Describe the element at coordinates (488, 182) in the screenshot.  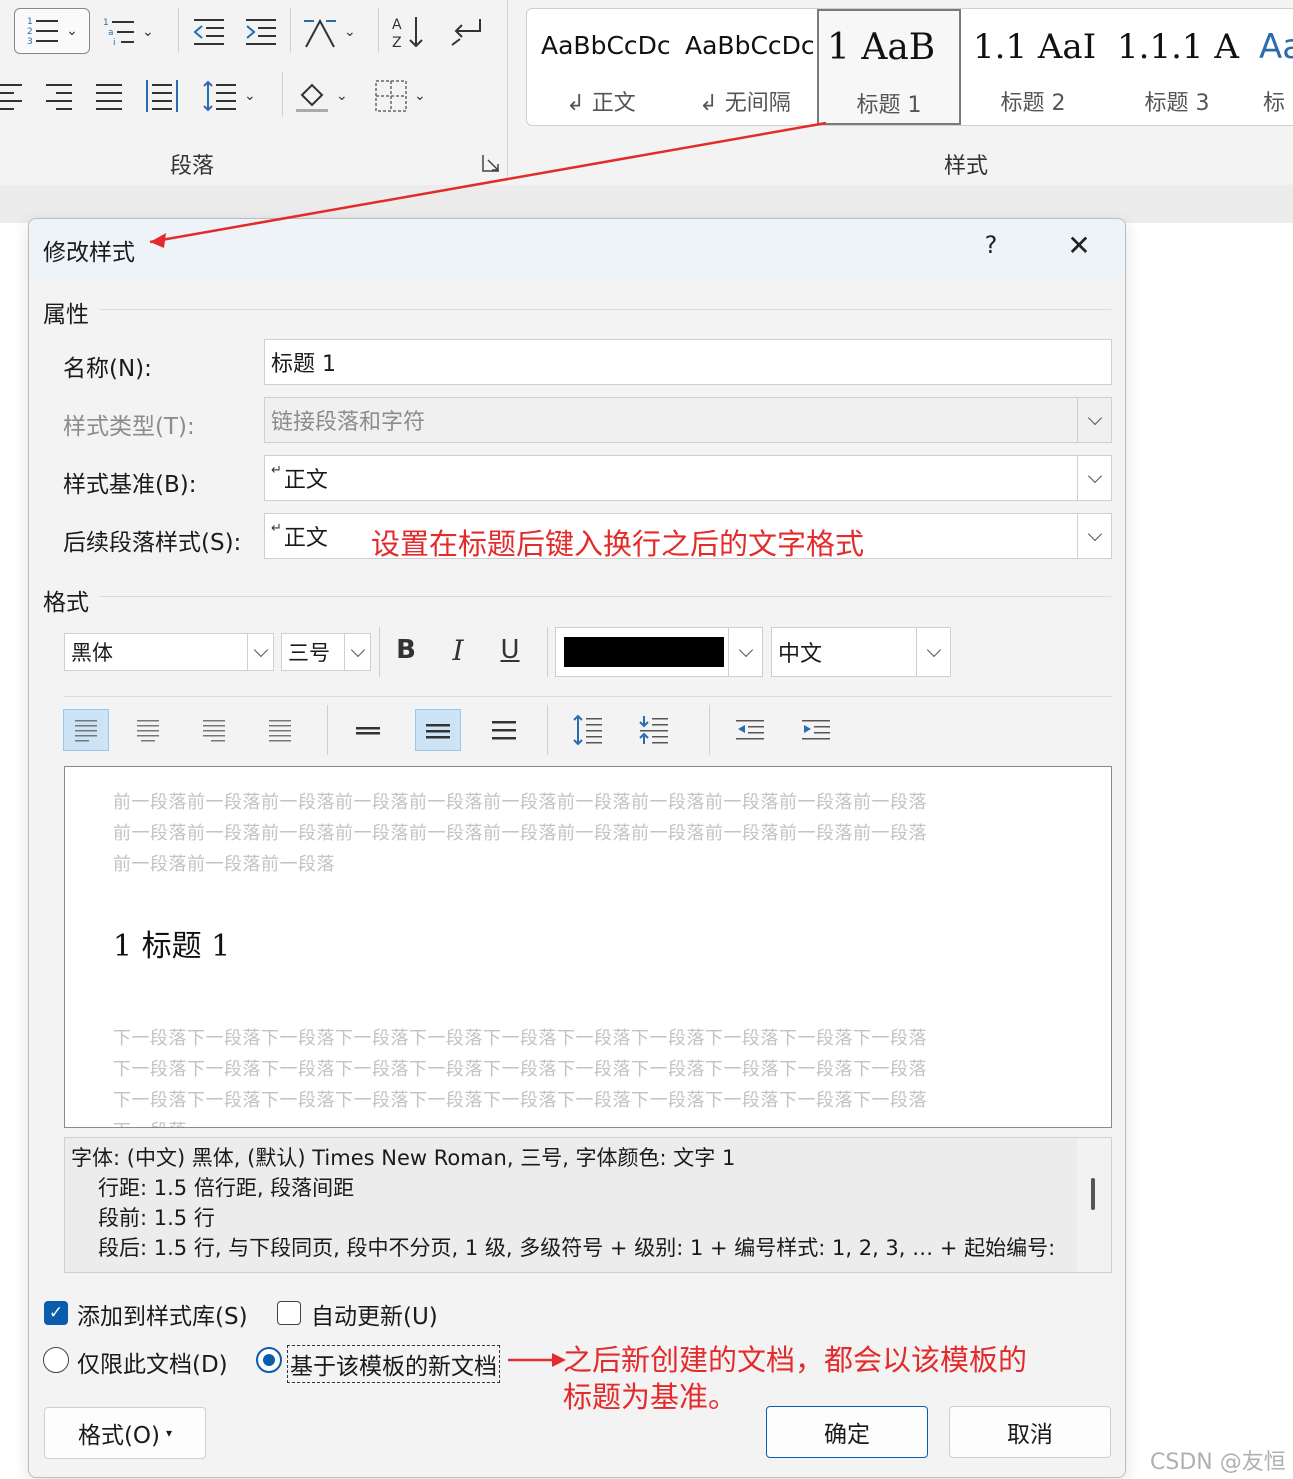
I see `arrow-heading-to-dialog` at that location.